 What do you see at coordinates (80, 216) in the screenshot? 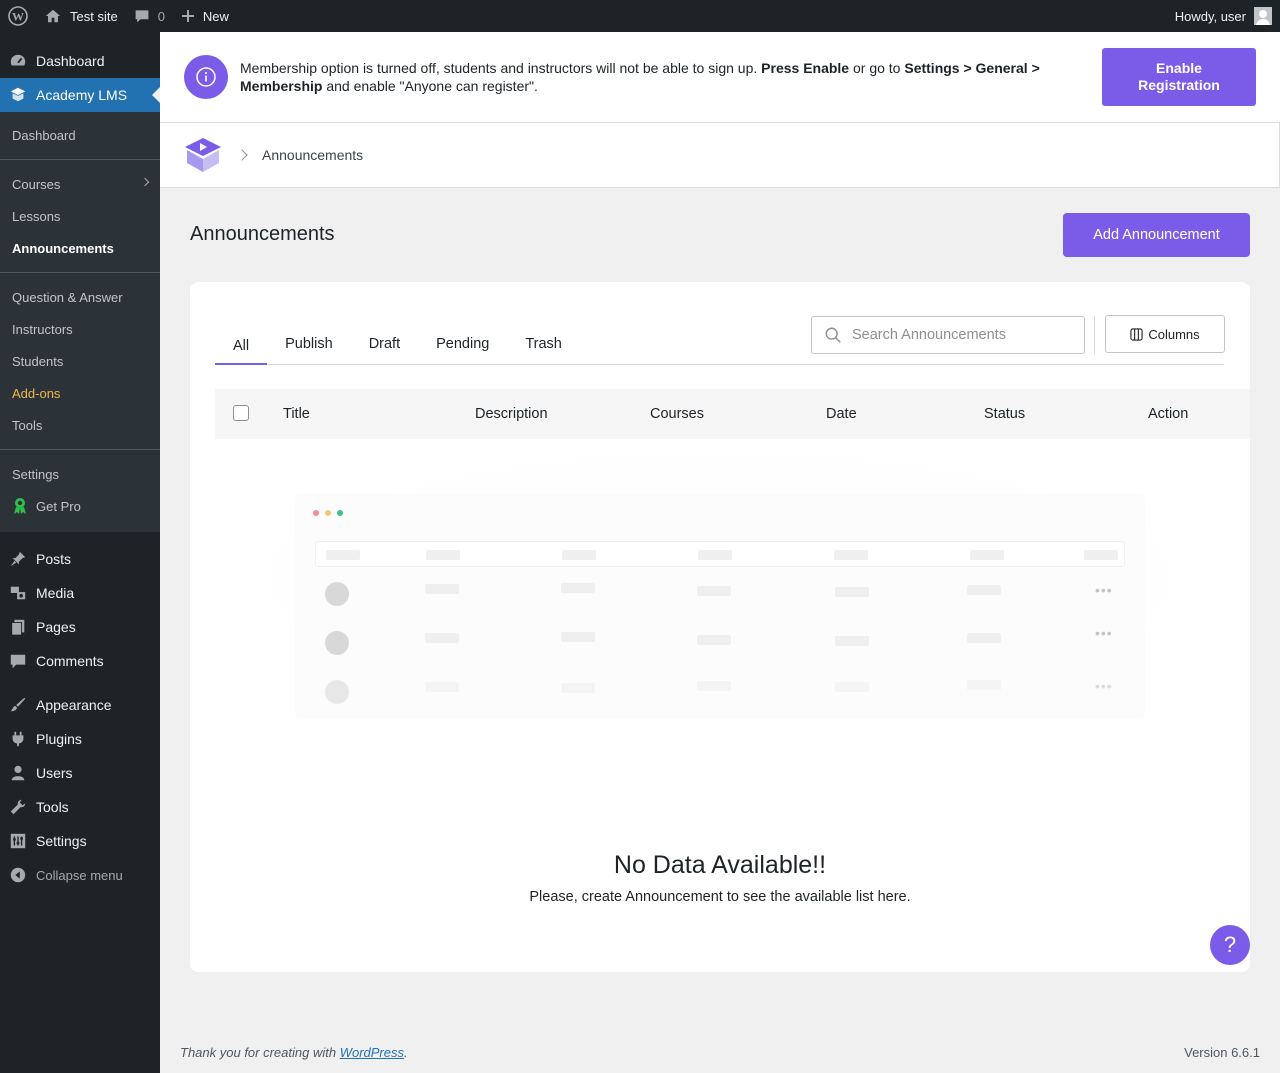
I see `submenu-lessons: Lessons` at bounding box center [80, 216].